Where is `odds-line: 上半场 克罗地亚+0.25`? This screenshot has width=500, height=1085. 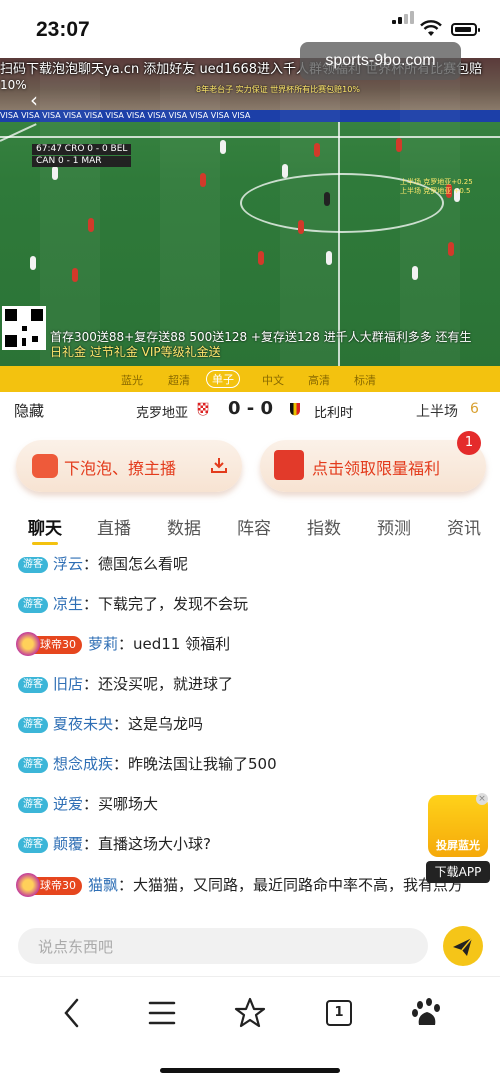 odds-line: 上半场 克罗地亚+0.25 is located at coordinates (436, 182).